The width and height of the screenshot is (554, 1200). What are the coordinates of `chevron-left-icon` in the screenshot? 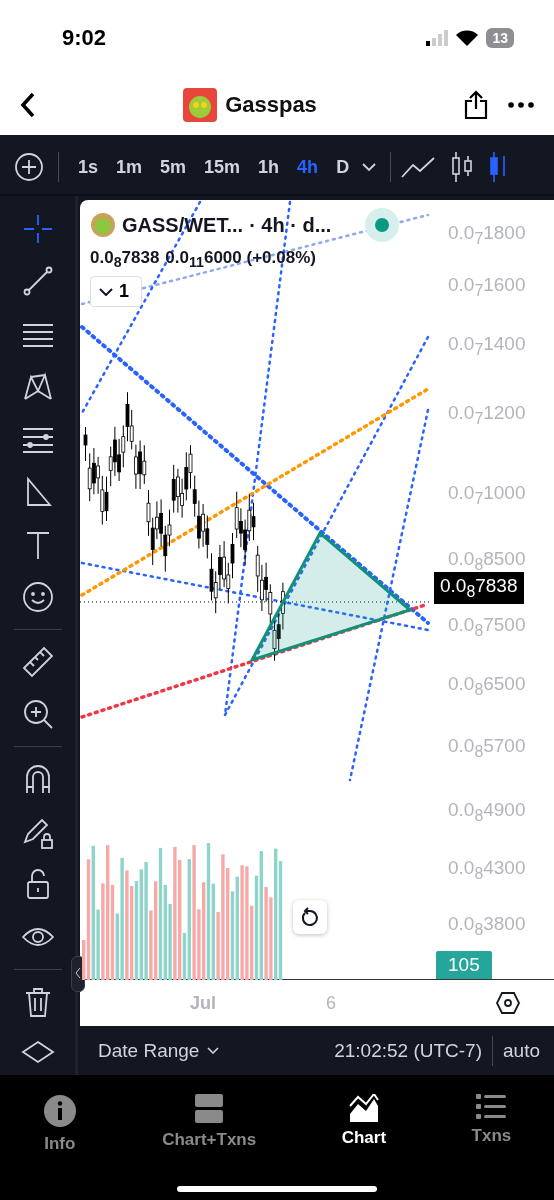 It's located at (78, 972).